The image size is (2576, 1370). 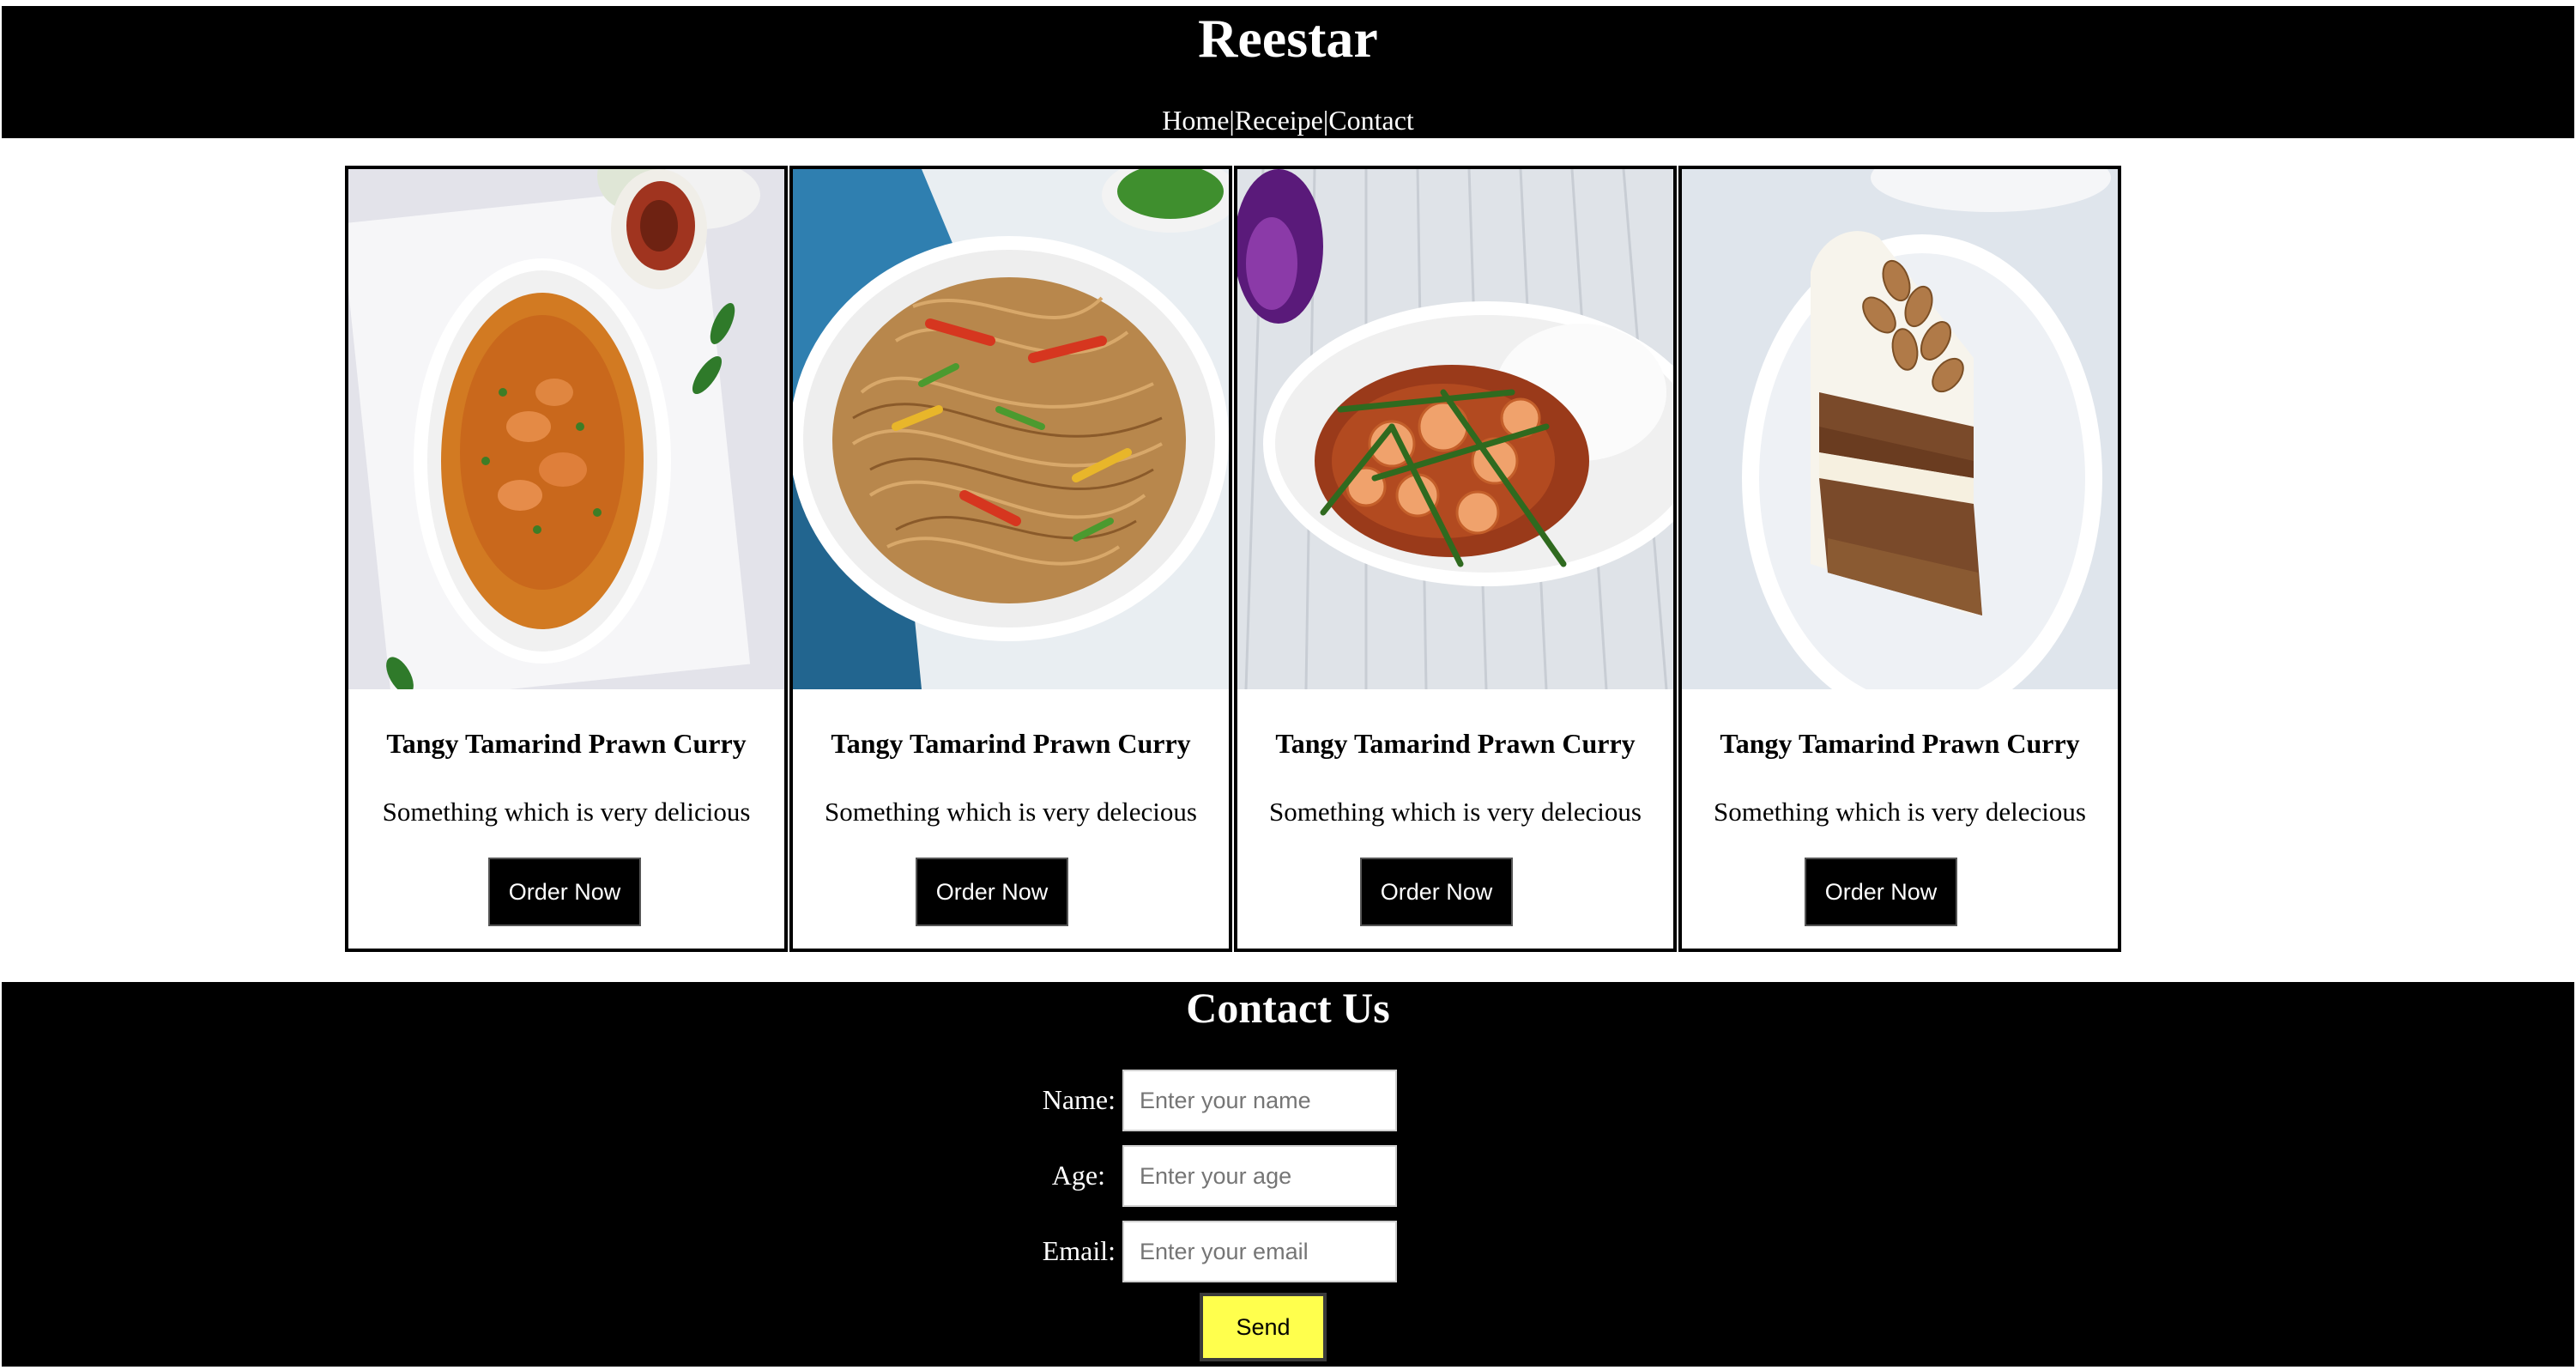 I want to click on send-button: Send, so click(x=1263, y=1327).